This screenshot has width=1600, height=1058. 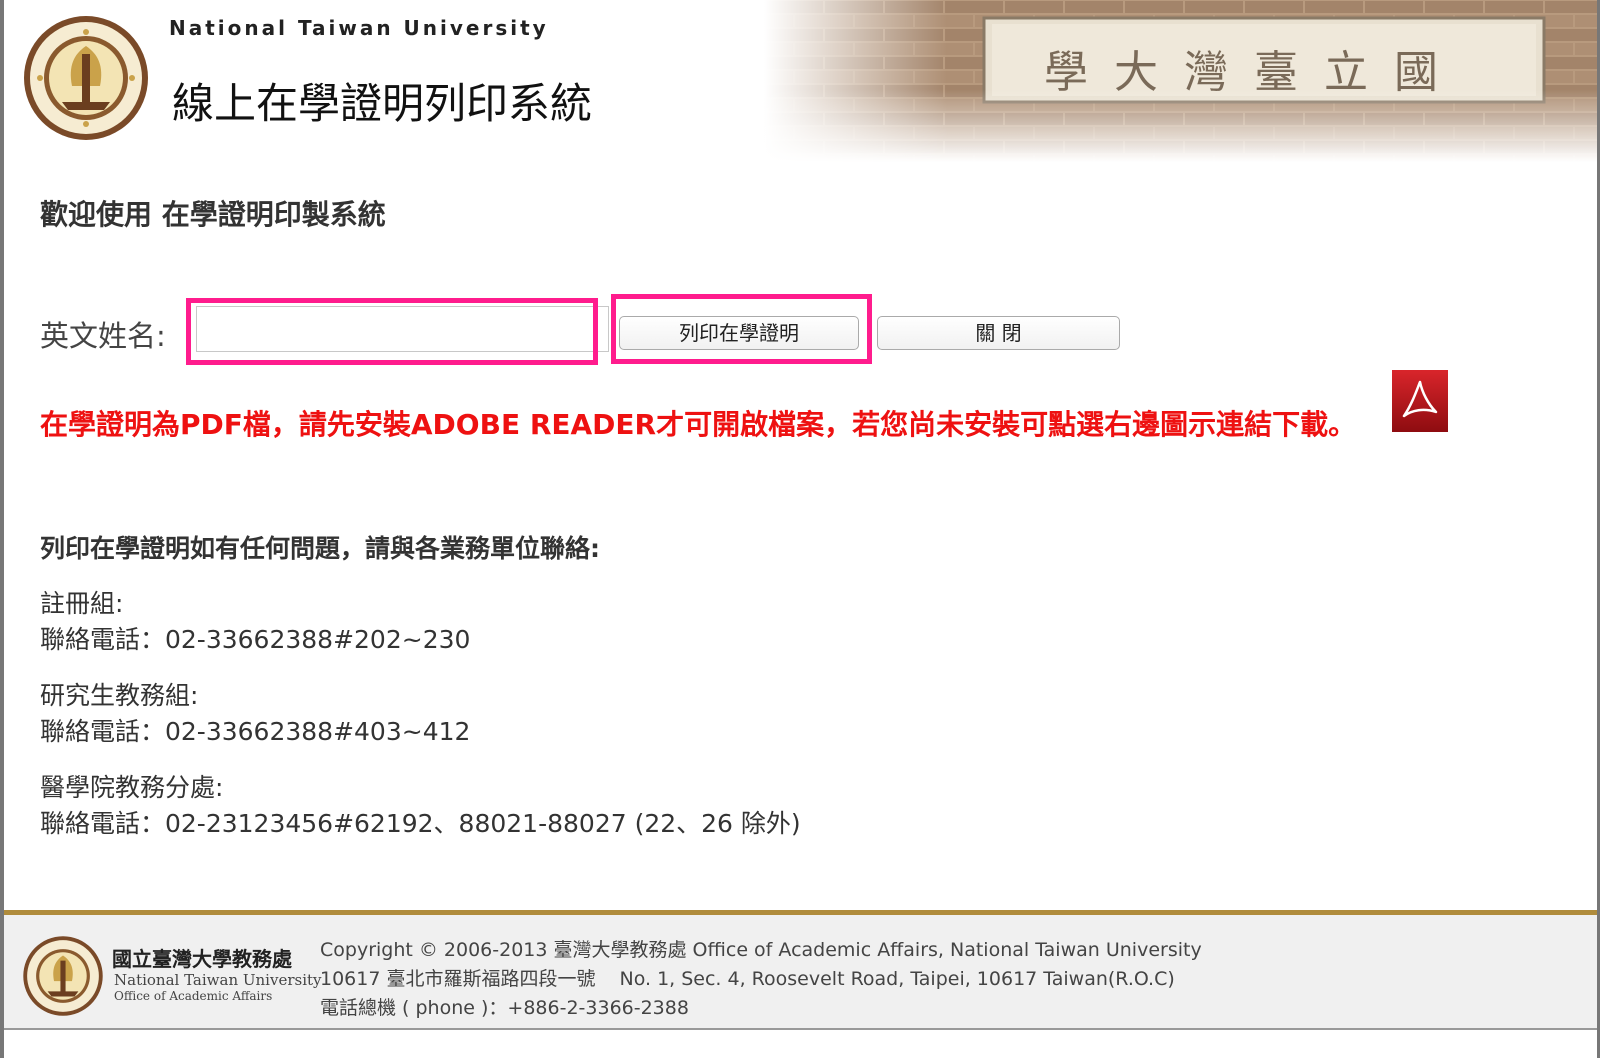 I want to click on adobe-reader-icon, so click(x=1420, y=401).